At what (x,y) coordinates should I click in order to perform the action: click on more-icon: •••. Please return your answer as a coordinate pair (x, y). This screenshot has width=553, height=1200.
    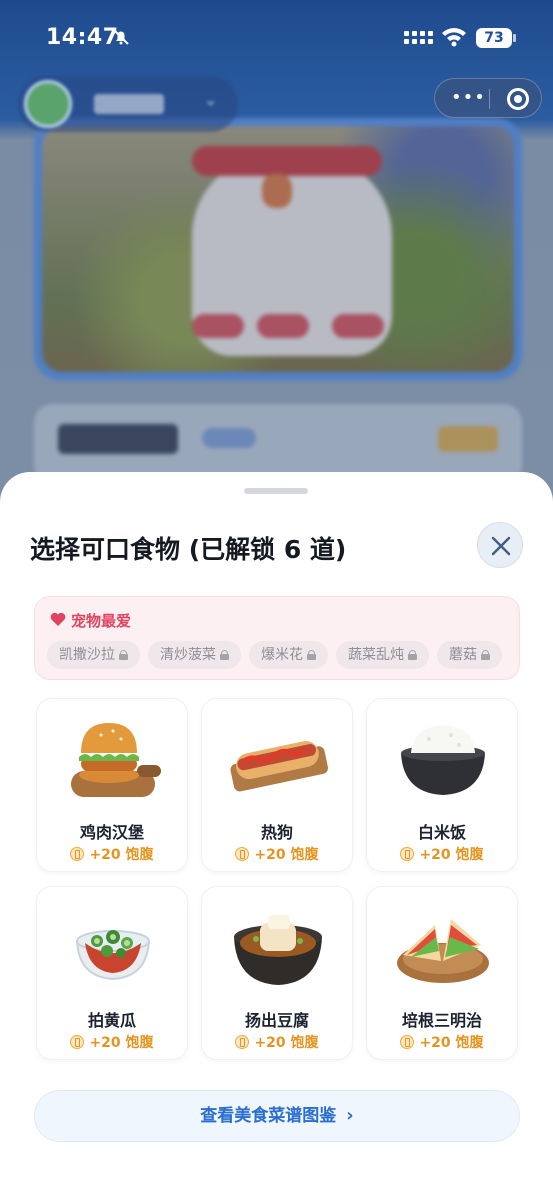
    Looking at the image, I should click on (468, 97).